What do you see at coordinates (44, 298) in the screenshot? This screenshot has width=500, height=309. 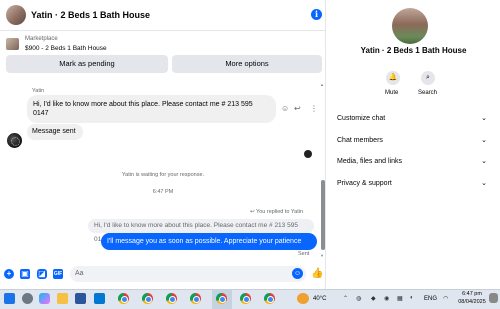 I see `copilot-icon` at bounding box center [44, 298].